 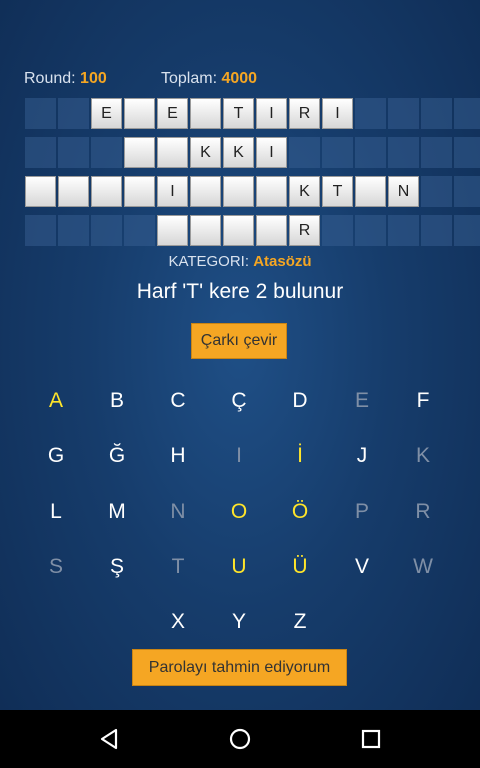 What do you see at coordinates (300, 401) in the screenshot?
I see `letter-key: D` at bounding box center [300, 401].